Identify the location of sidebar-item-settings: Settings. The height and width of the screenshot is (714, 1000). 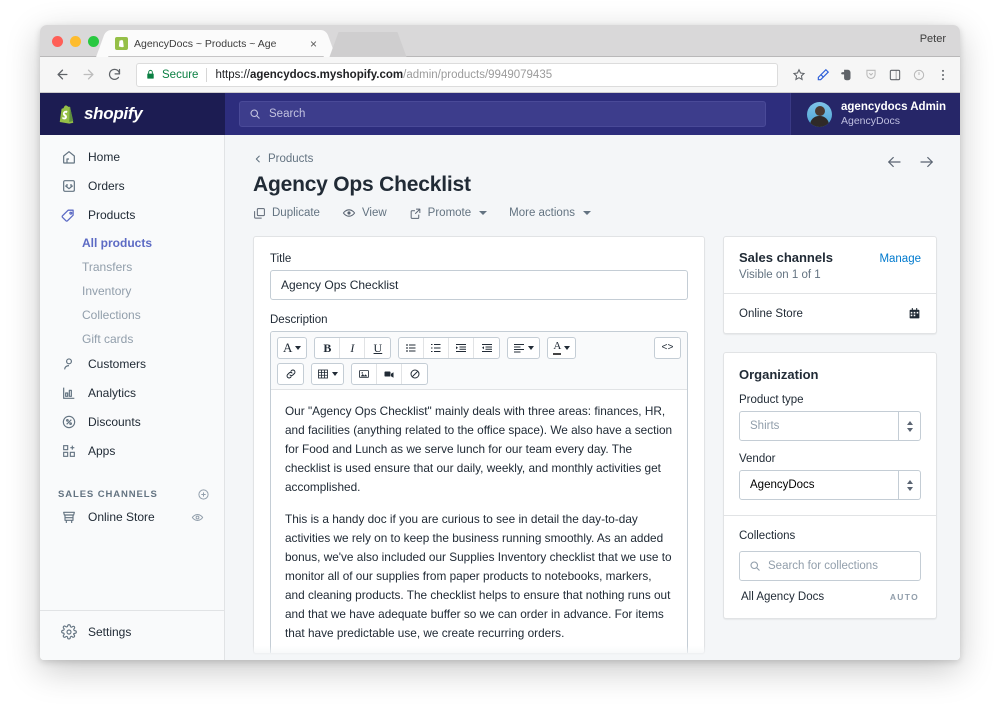
(132, 632).